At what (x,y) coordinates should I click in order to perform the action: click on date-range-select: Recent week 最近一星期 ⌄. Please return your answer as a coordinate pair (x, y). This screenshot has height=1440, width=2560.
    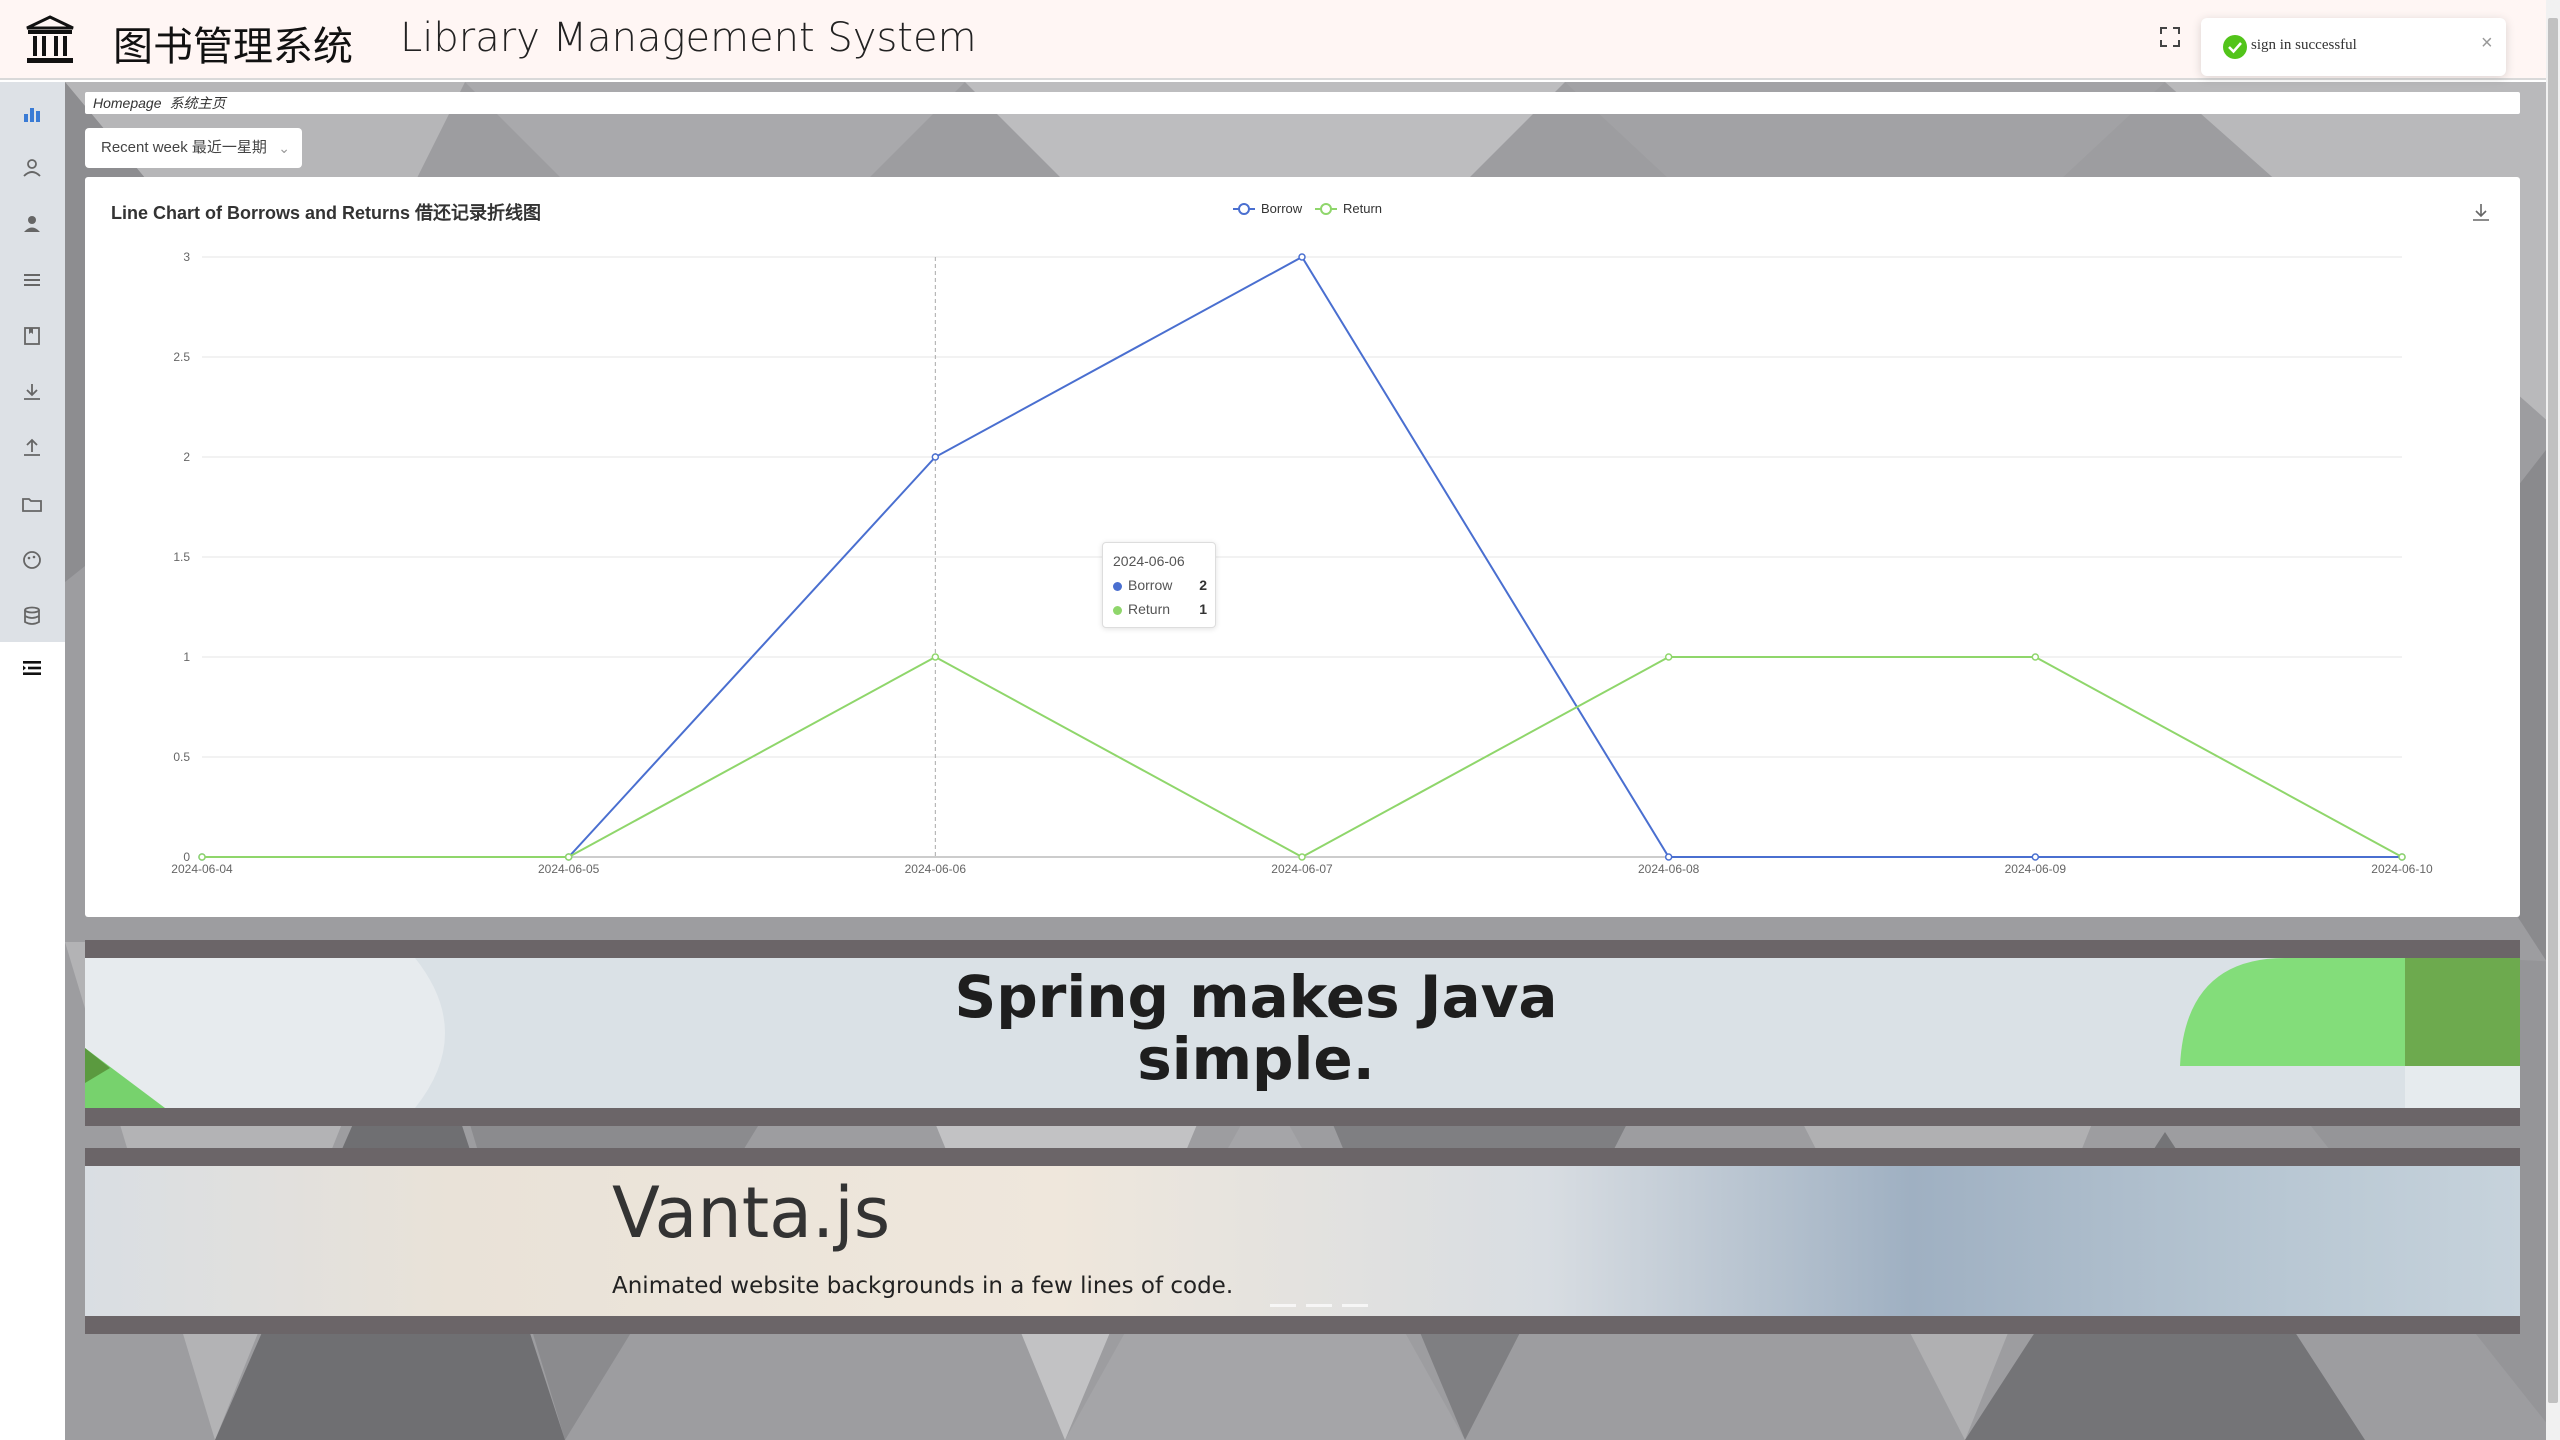
    Looking at the image, I should click on (193, 148).